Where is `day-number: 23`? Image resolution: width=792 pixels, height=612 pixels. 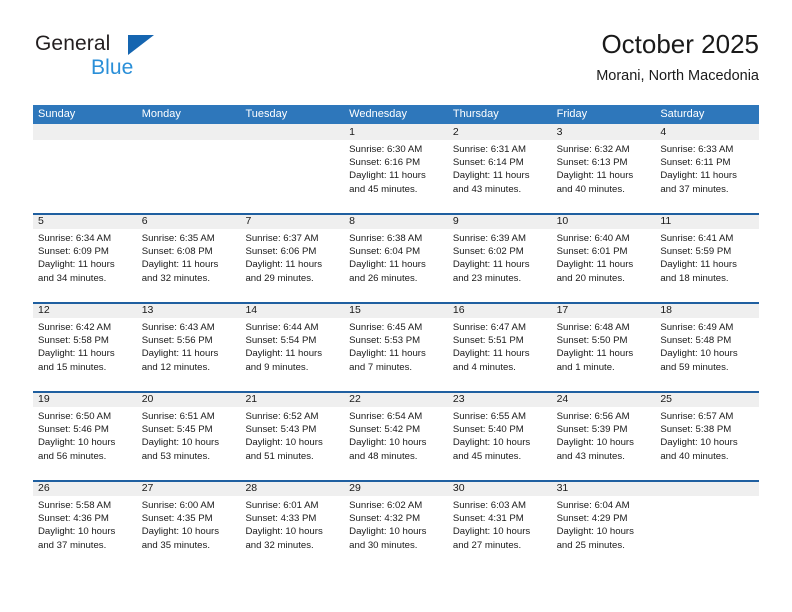 day-number: 23 is located at coordinates (500, 399).